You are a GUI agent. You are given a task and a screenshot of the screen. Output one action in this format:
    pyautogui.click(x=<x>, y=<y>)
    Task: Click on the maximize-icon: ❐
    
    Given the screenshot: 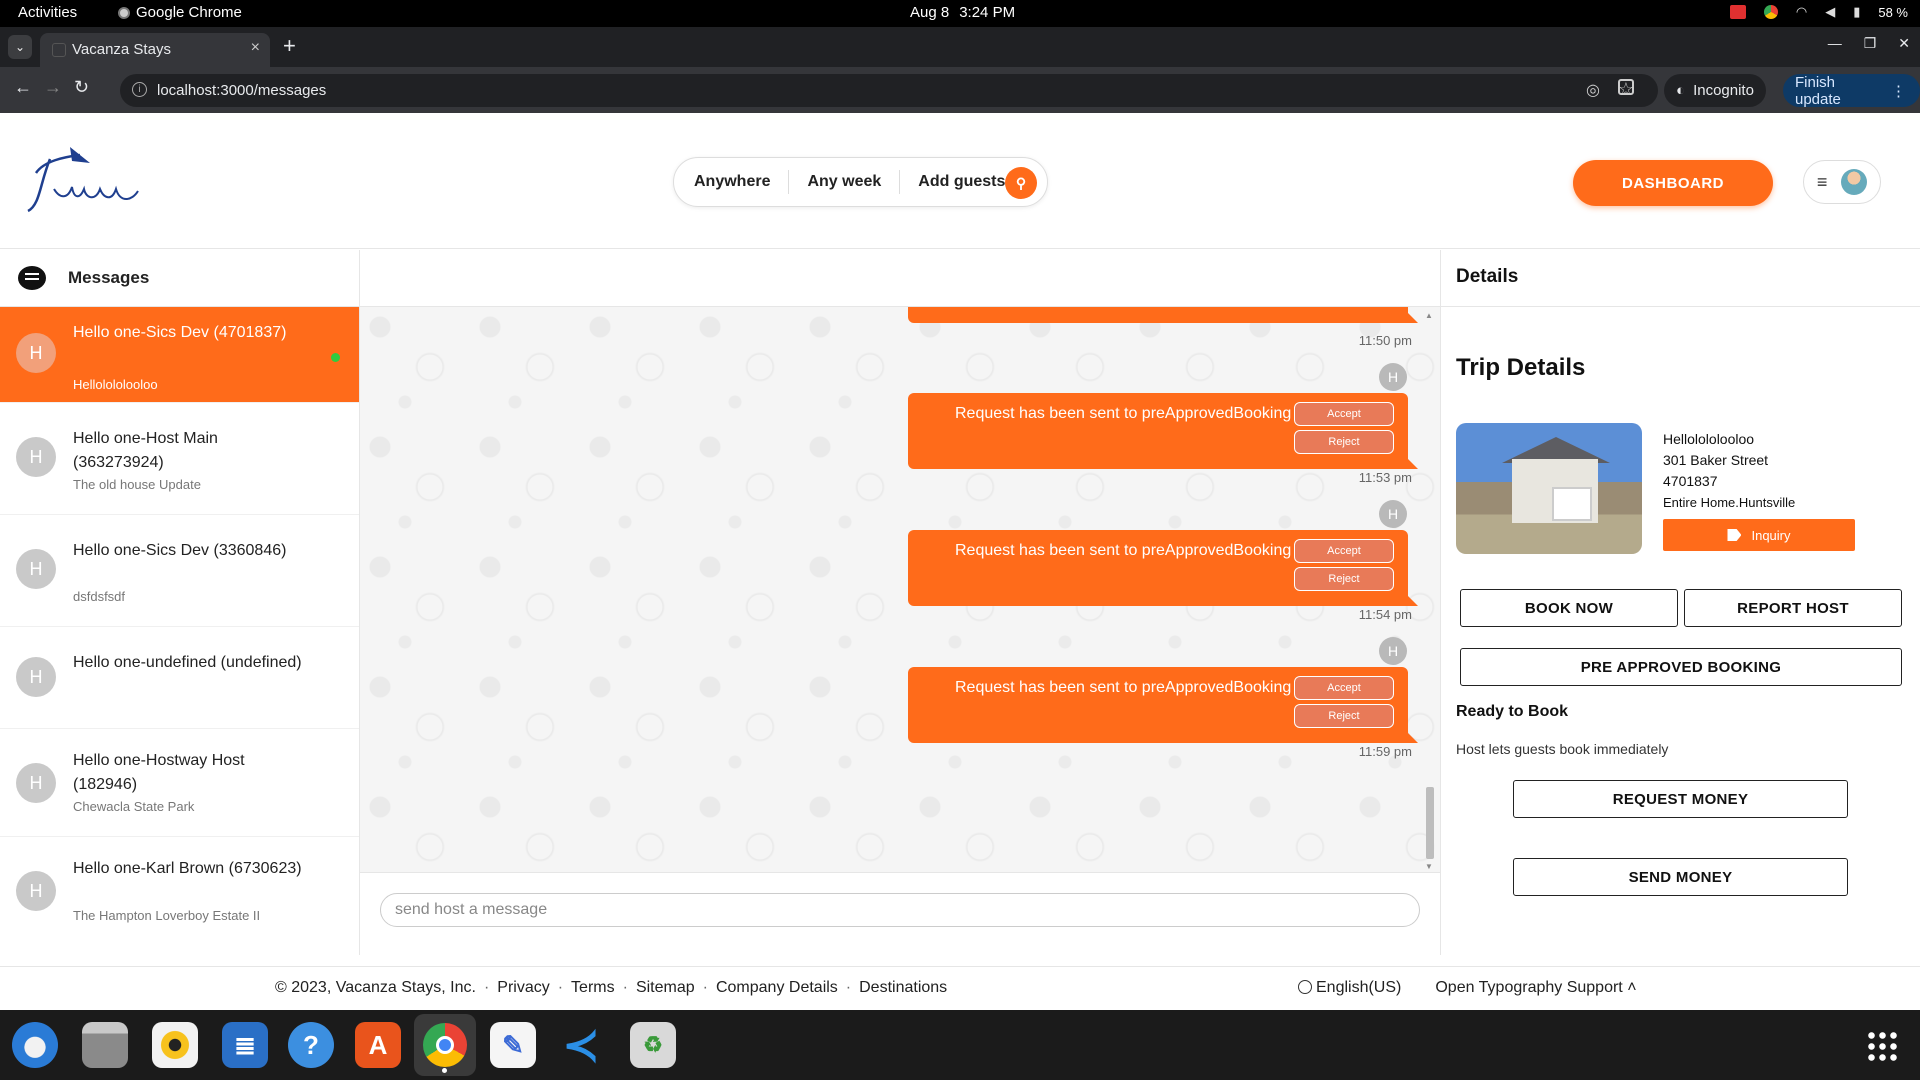 What is the action you would take?
    pyautogui.click(x=1870, y=43)
    